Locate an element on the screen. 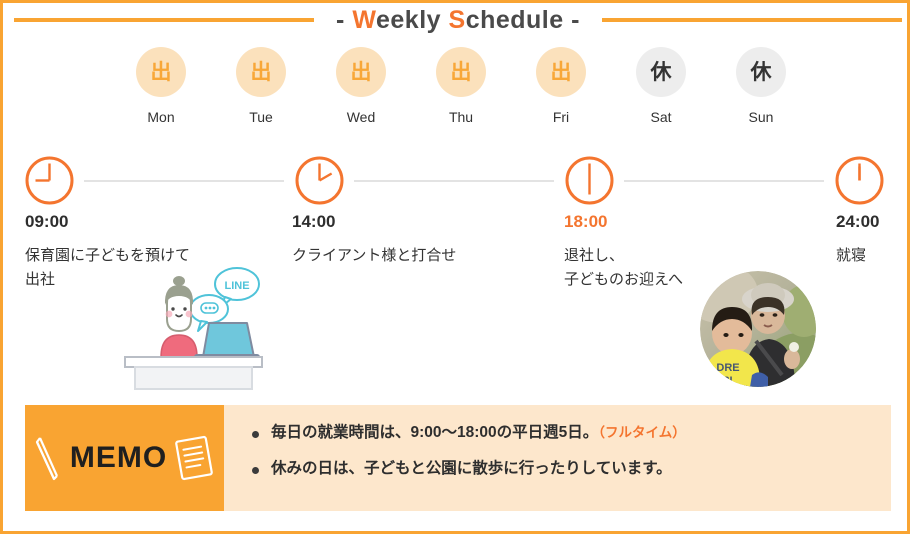 The height and width of the screenshot is (534, 910). week-strip: 出 Mon 出 Tue 出 Wed 出 Thu 出 Fri 休 Sat 休 Sun is located at coordinates (461, 85).